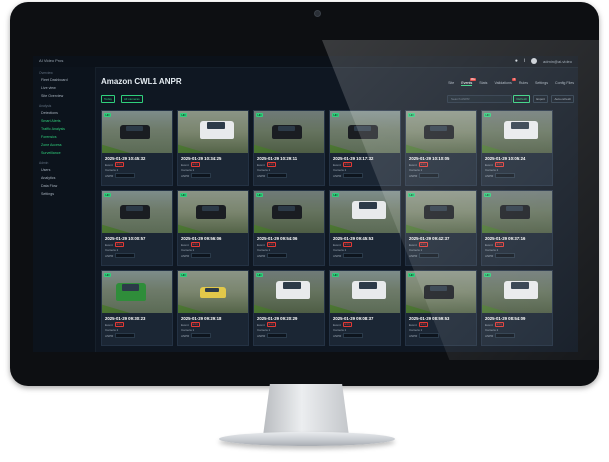  I want to click on tab-validations: Validations 3, so click(505, 82).